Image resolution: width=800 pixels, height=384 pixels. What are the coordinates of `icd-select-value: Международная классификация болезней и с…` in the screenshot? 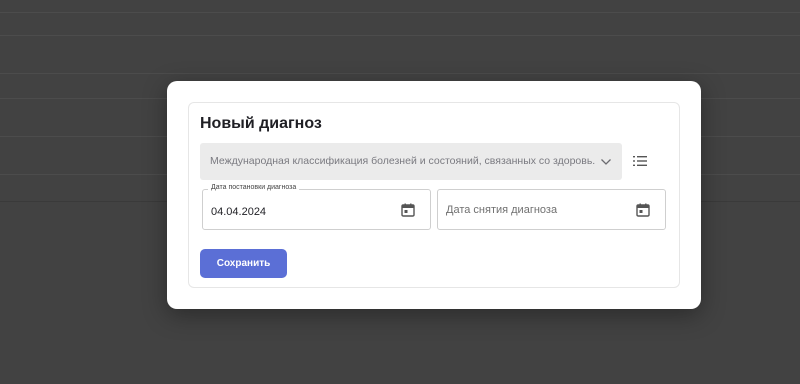 It's located at (402, 161).